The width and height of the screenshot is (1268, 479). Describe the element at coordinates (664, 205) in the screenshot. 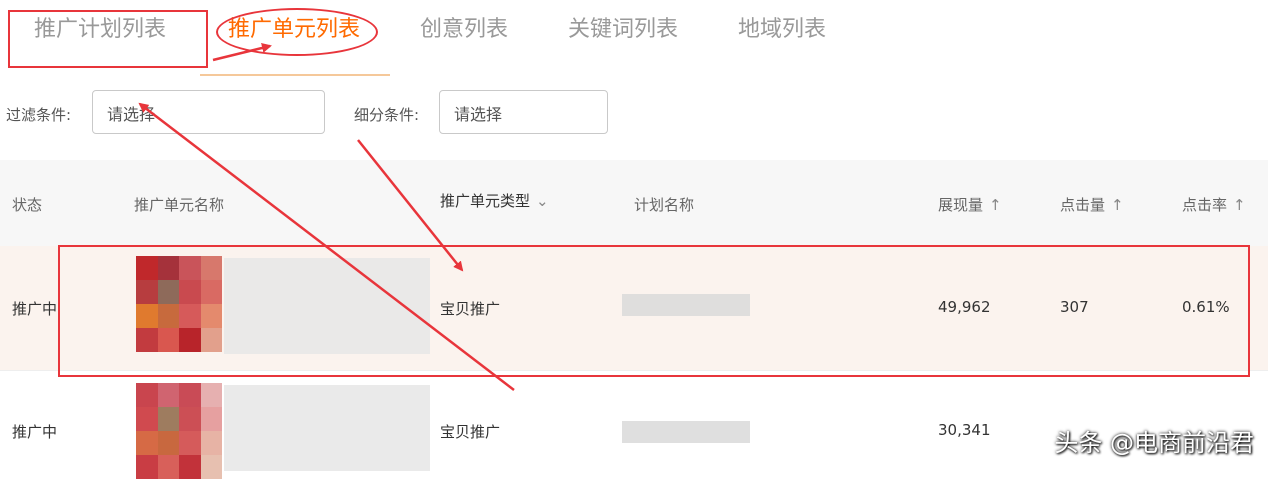

I see `column-header-plan-name: 计划名称` at that location.